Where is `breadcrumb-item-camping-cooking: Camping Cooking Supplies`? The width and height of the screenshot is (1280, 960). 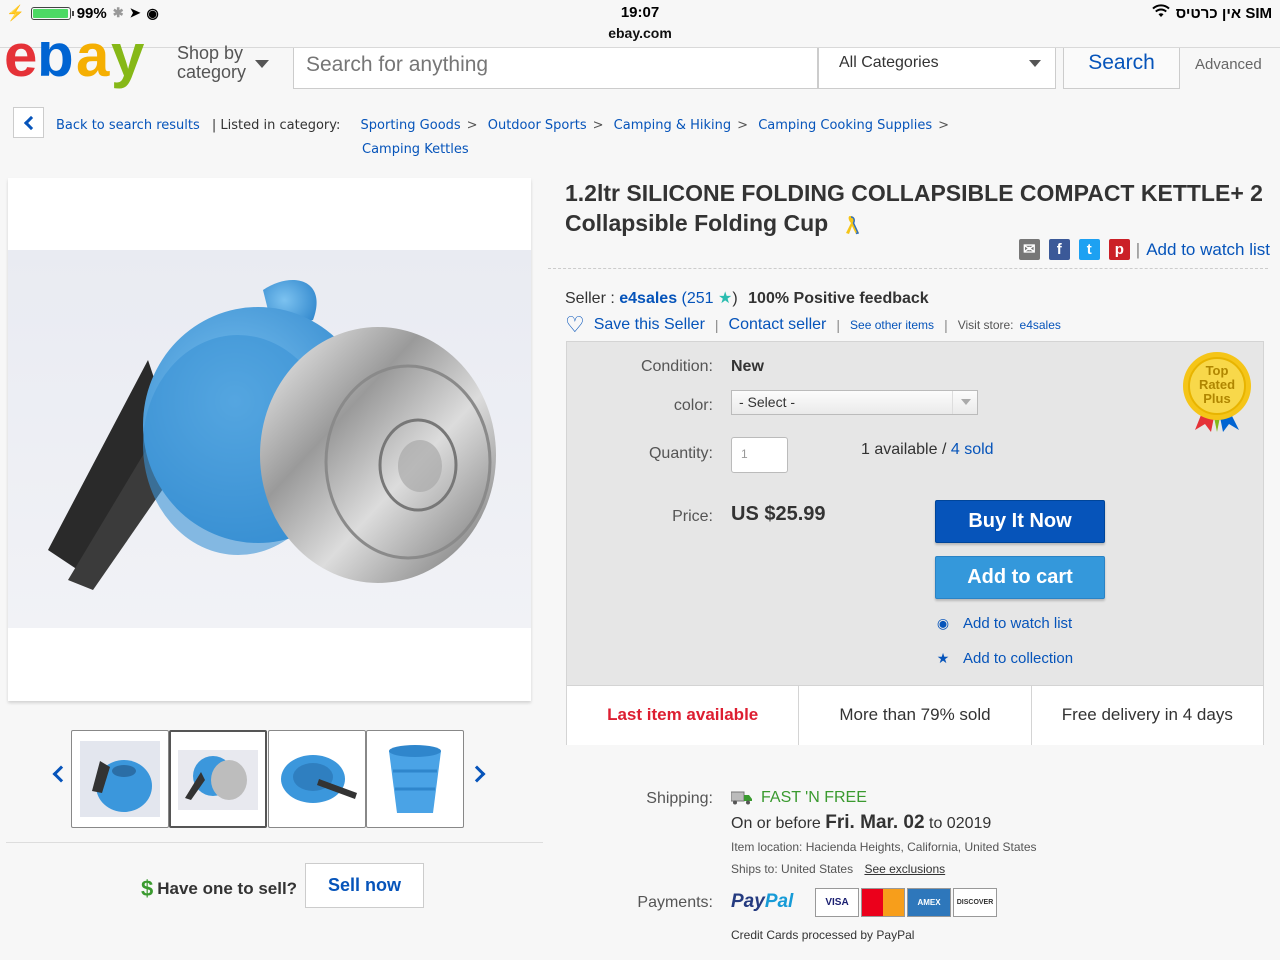 breadcrumb-item-camping-cooking: Camping Cooking Supplies is located at coordinates (845, 125).